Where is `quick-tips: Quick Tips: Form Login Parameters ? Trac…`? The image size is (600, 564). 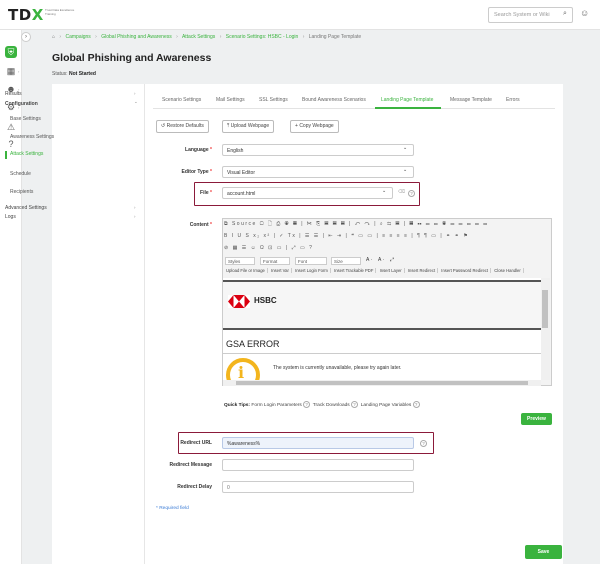 quick-tips: Quick Tips: Form Login Parameters ? Trac… is located at coordinates (322, 404).